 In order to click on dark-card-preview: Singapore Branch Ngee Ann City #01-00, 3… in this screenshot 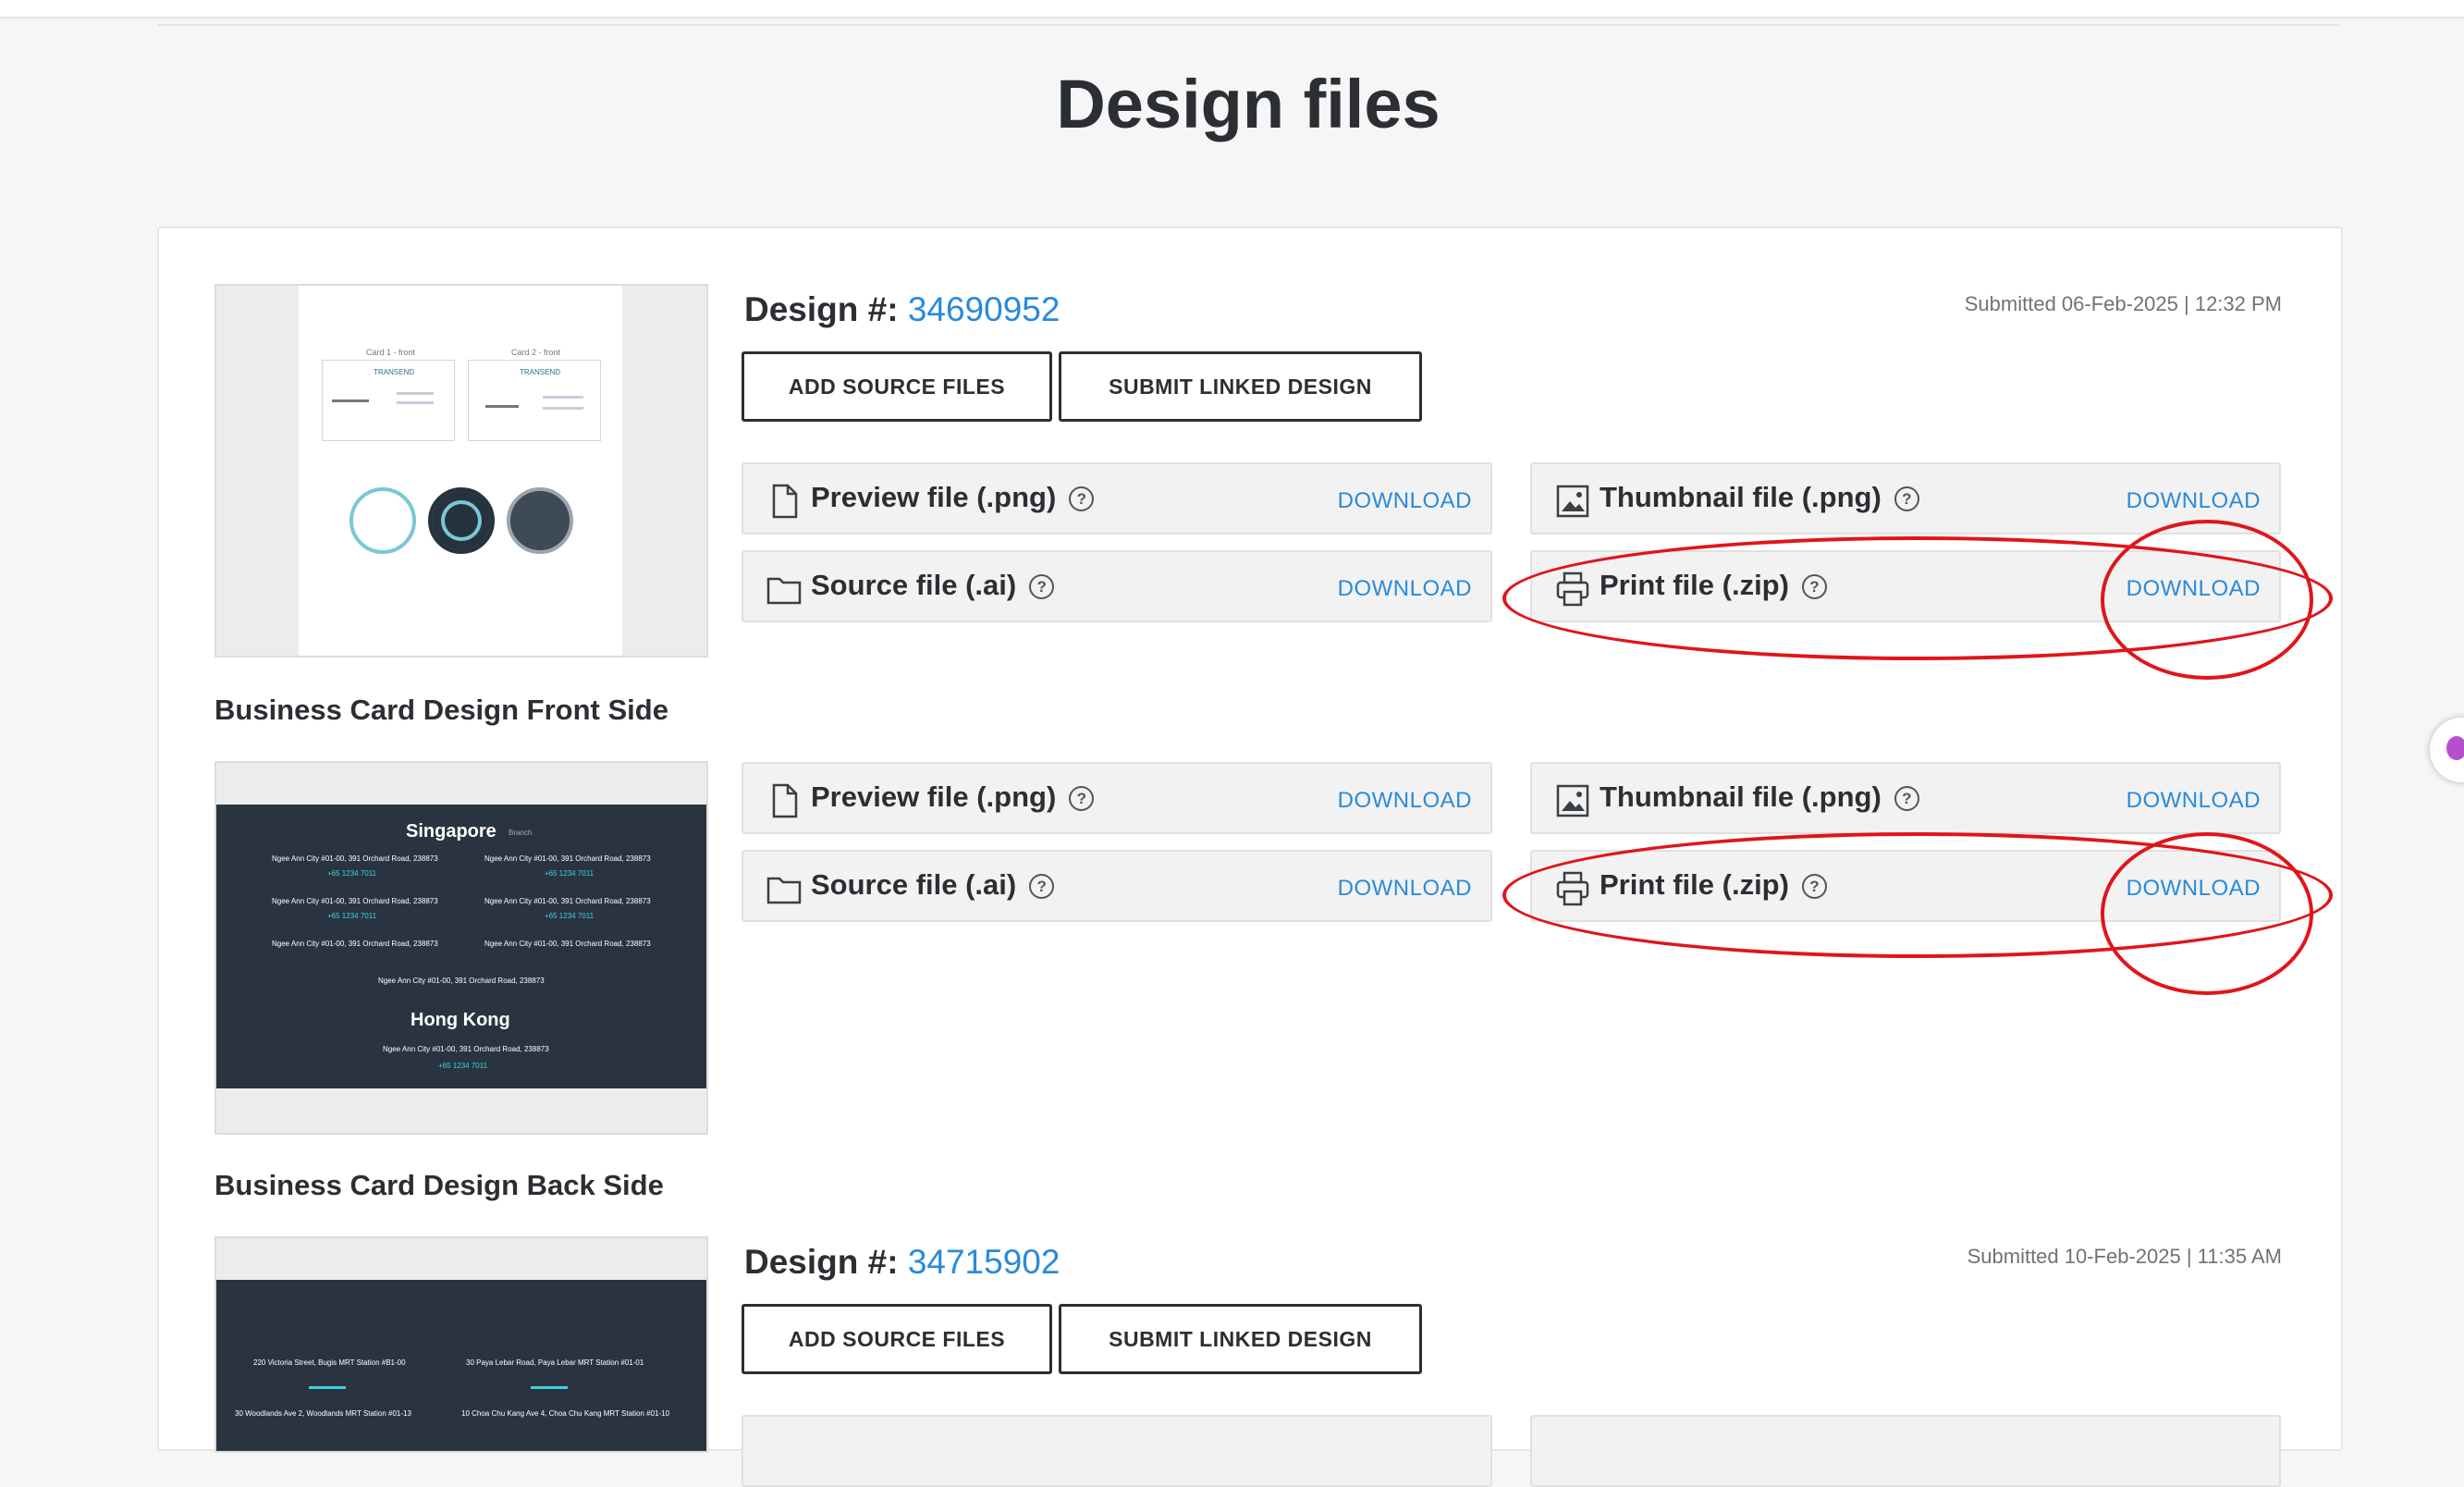, I will do `click(461, 946)`.